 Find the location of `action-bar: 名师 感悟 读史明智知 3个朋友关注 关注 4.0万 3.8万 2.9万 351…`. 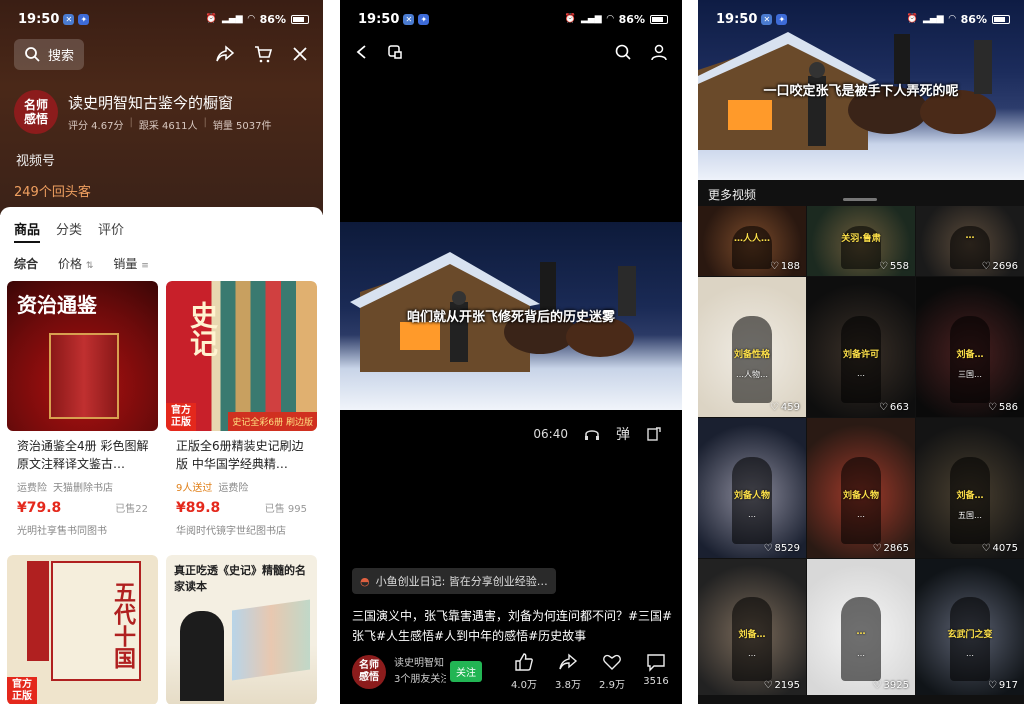

action-bar: 名师 感悟 读史明智知 3个朋友关注 关注 4.0万 3.8万 2.9万 351… is located at coordinates (512, 671).